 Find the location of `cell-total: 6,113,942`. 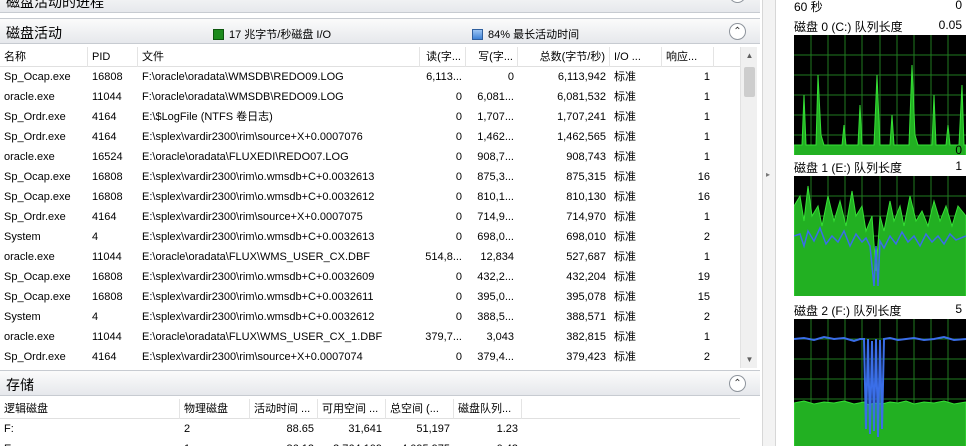

cell-total: 6,113,942 is located at coordinates (581, 77).